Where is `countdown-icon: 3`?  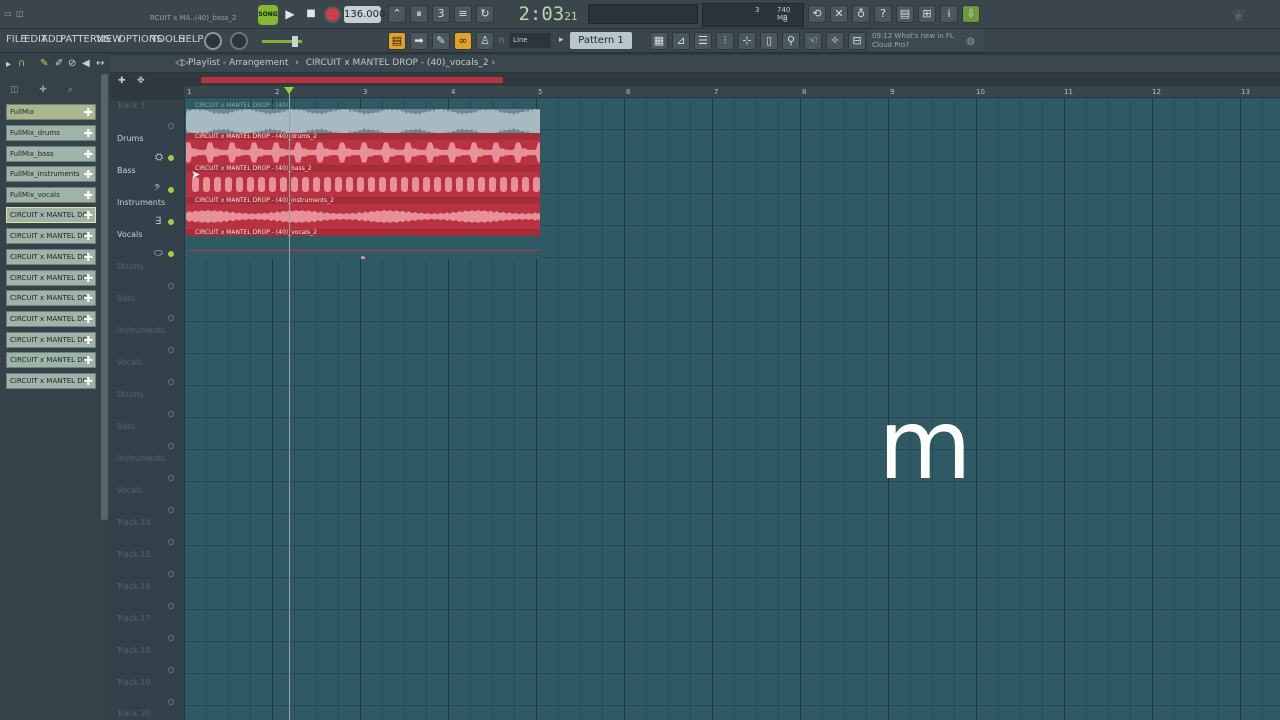
countdown-icon: 3 is located at coordinates (441, 14).